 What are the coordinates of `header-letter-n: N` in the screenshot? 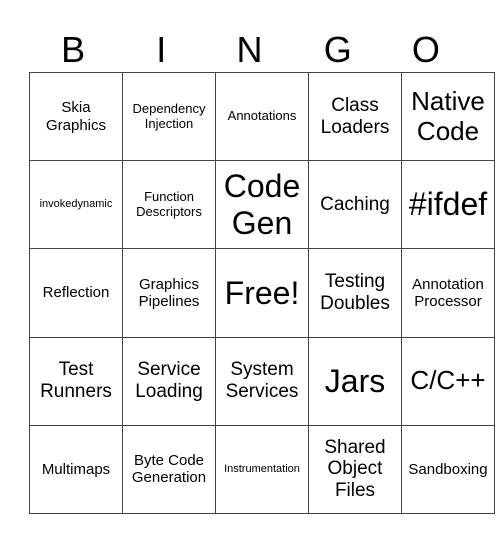 It's located at (249, 49).